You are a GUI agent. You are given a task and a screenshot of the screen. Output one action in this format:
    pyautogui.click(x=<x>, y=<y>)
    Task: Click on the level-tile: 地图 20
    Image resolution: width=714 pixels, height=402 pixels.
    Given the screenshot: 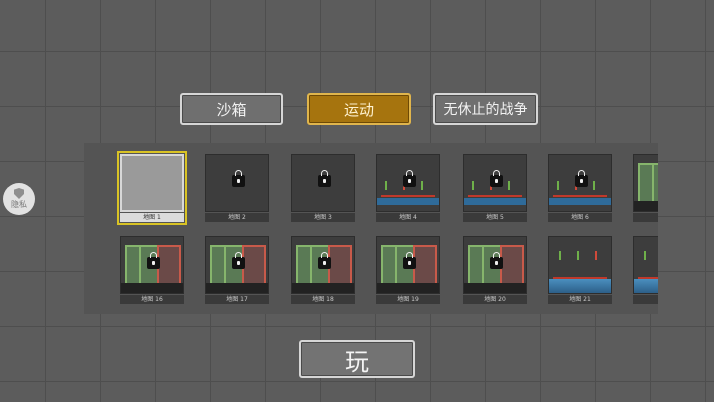 What is the action you would take?
    pyautogui.click(x=495, y=270)
    